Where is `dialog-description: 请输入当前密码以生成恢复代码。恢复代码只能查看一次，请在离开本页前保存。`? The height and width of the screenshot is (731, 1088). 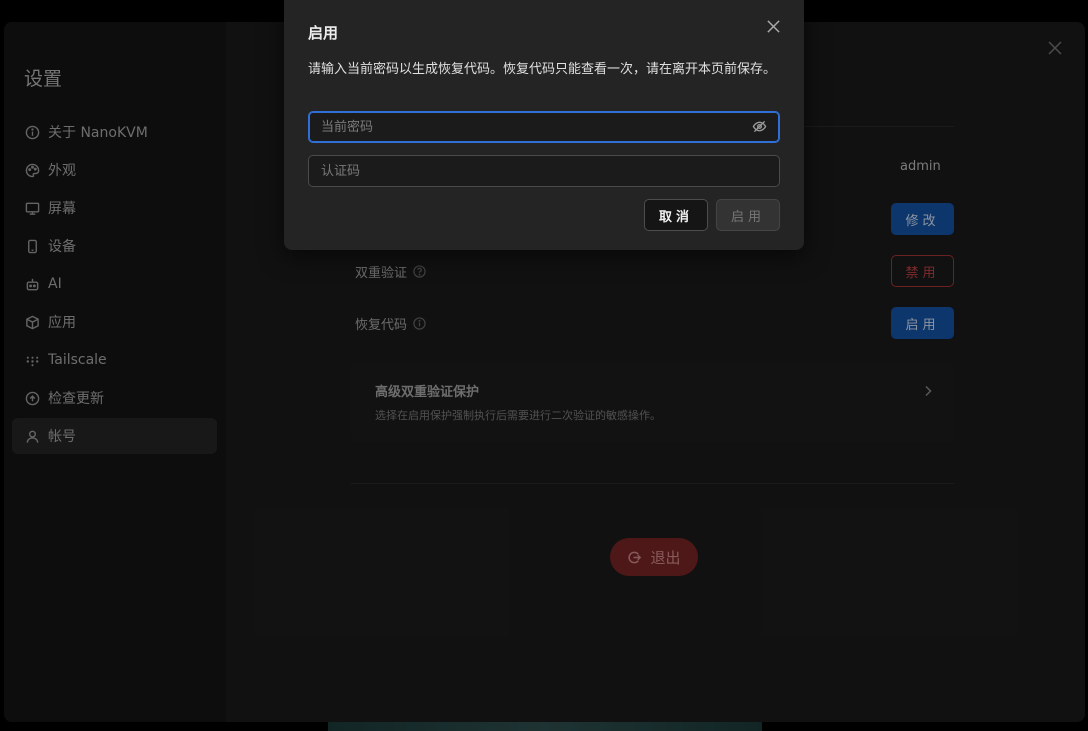 dialog-description: 请输入当前密码以生成恢复代码。恢复代码只能查看一次，请在离开本页前保存。 is located at coordinates (542, 69).